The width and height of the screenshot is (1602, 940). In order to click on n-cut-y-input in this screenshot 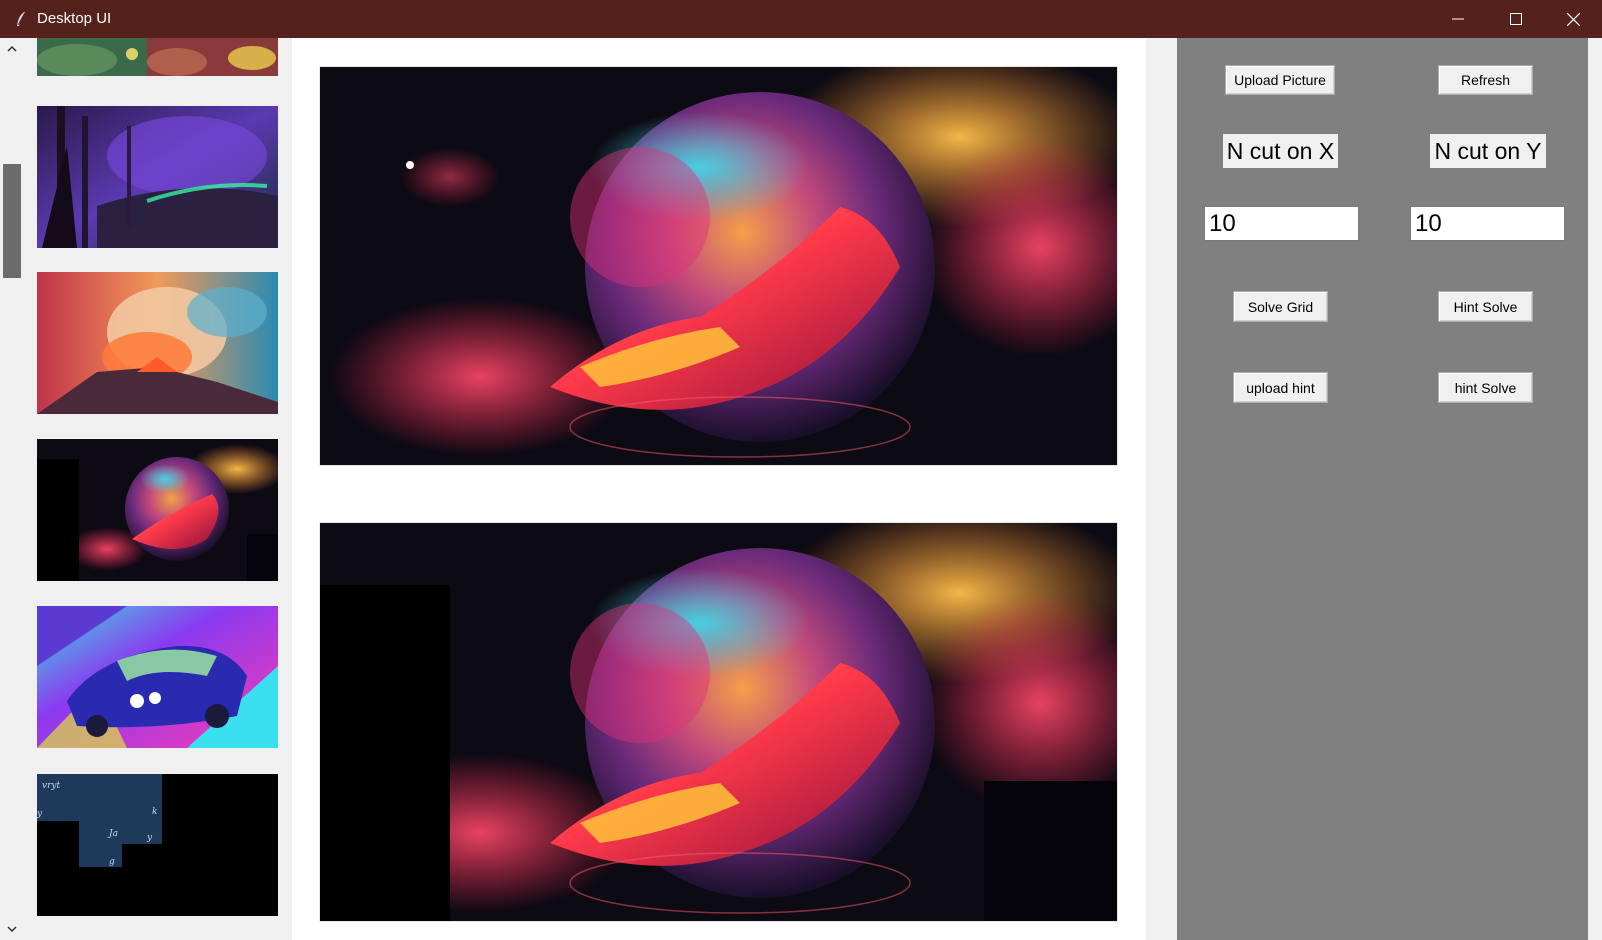, I will do `click(1487, 223)`.